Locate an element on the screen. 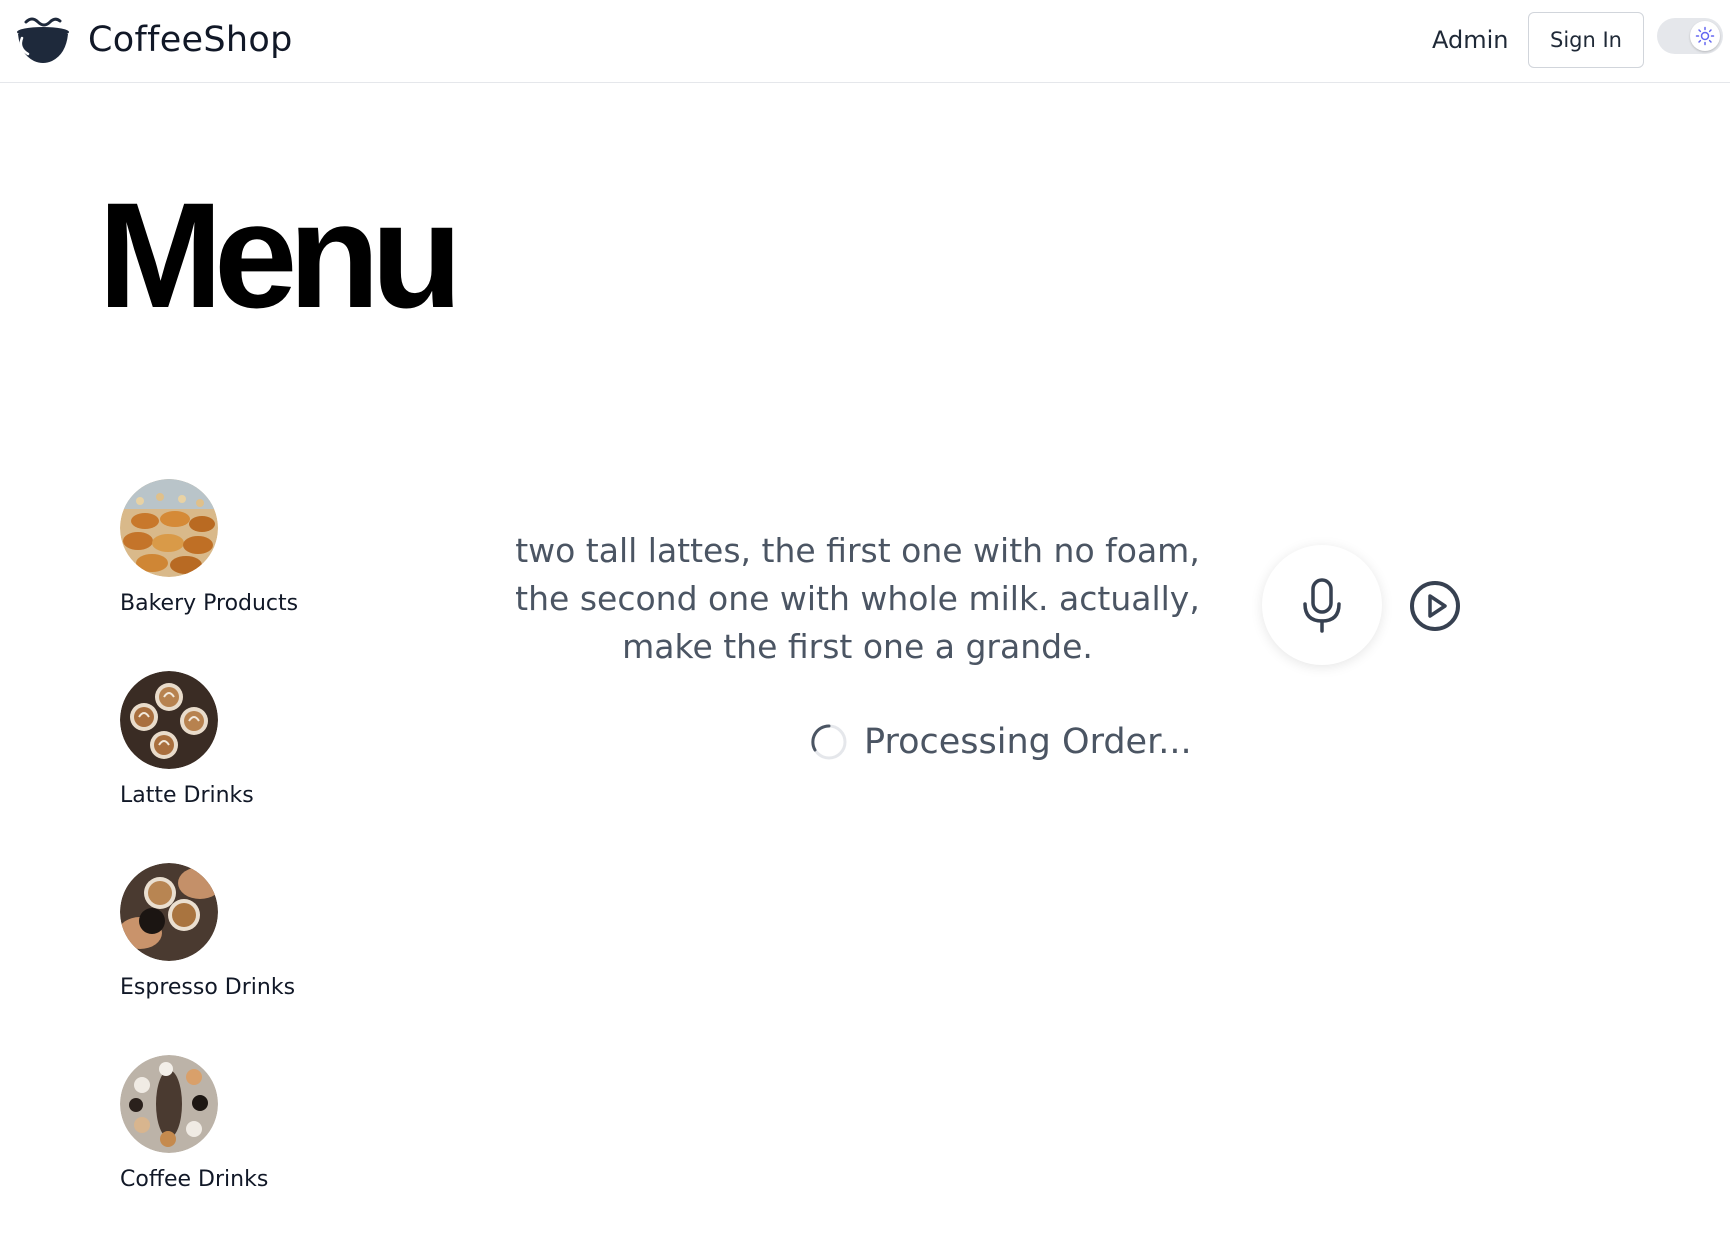 The height and width of the screenshot is (1240, 1730). coffee-image is located at coordinates (169, 1104).